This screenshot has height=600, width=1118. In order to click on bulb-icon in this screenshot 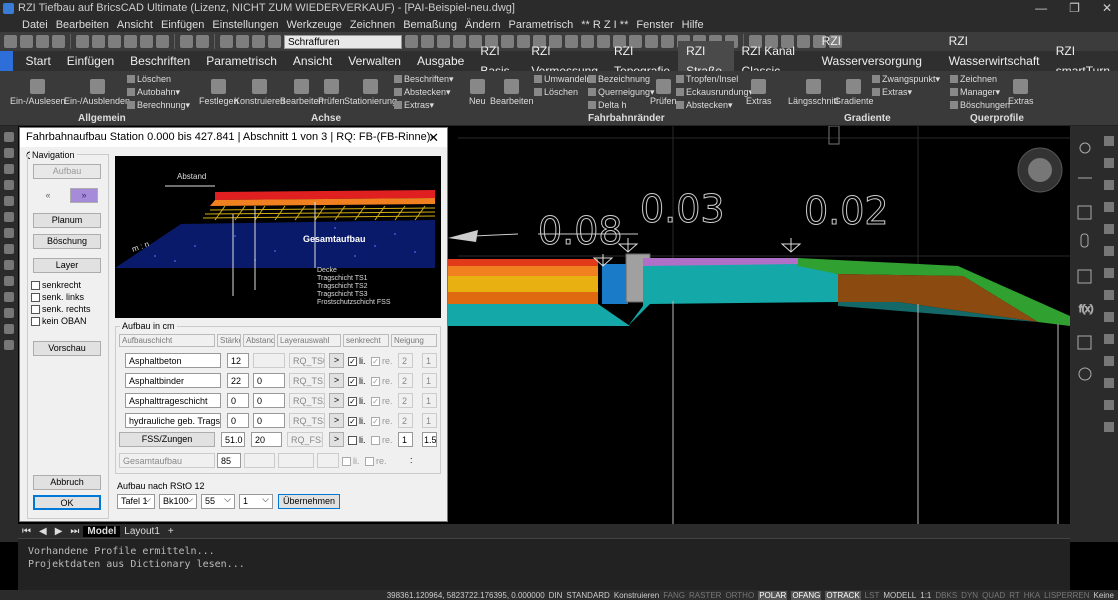, I will do `click(1085, 148)`.